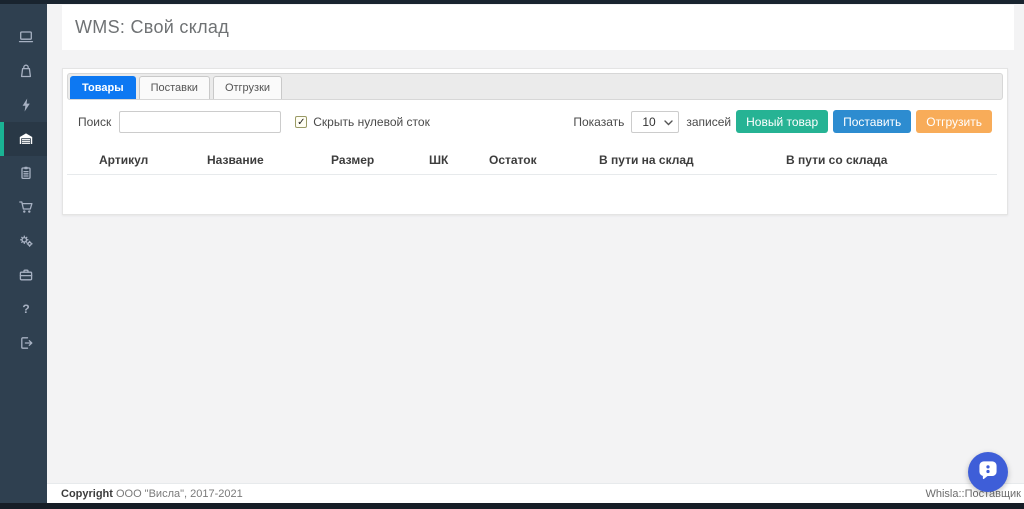 The width and height of the screenshot is (1024, 509). I want to click on col-header-barcode: ШК, so click(459, 161).